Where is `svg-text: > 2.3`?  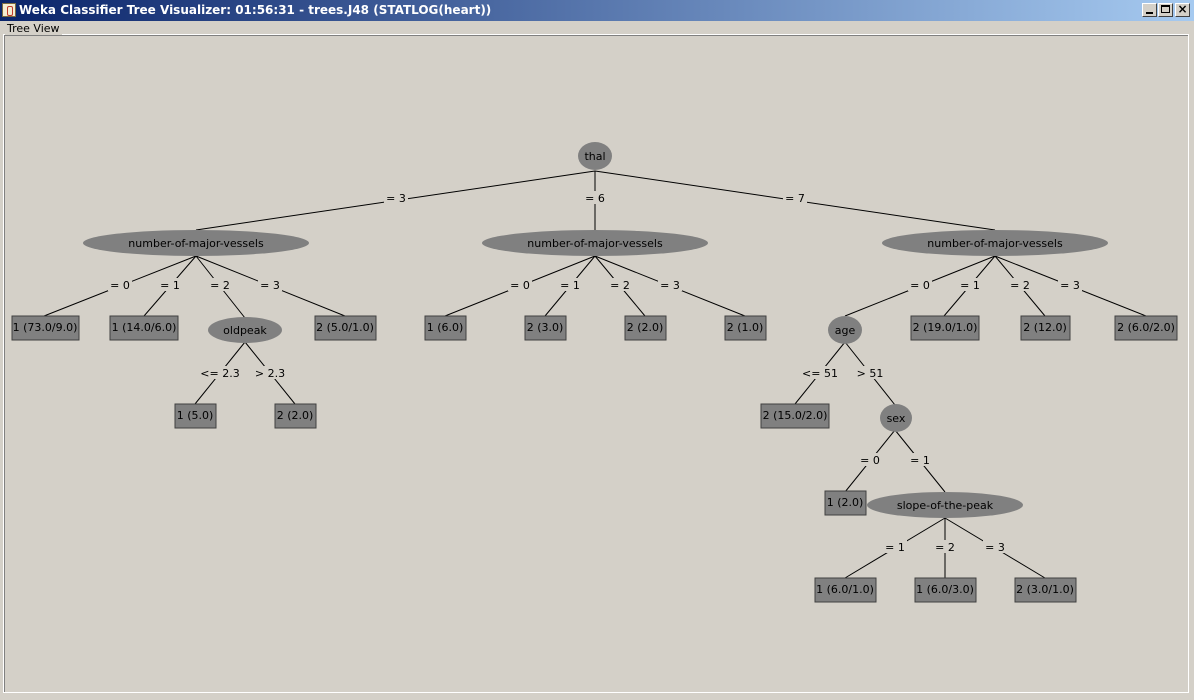
svg-text: > 2.3 is located at coordinates (270, 373).